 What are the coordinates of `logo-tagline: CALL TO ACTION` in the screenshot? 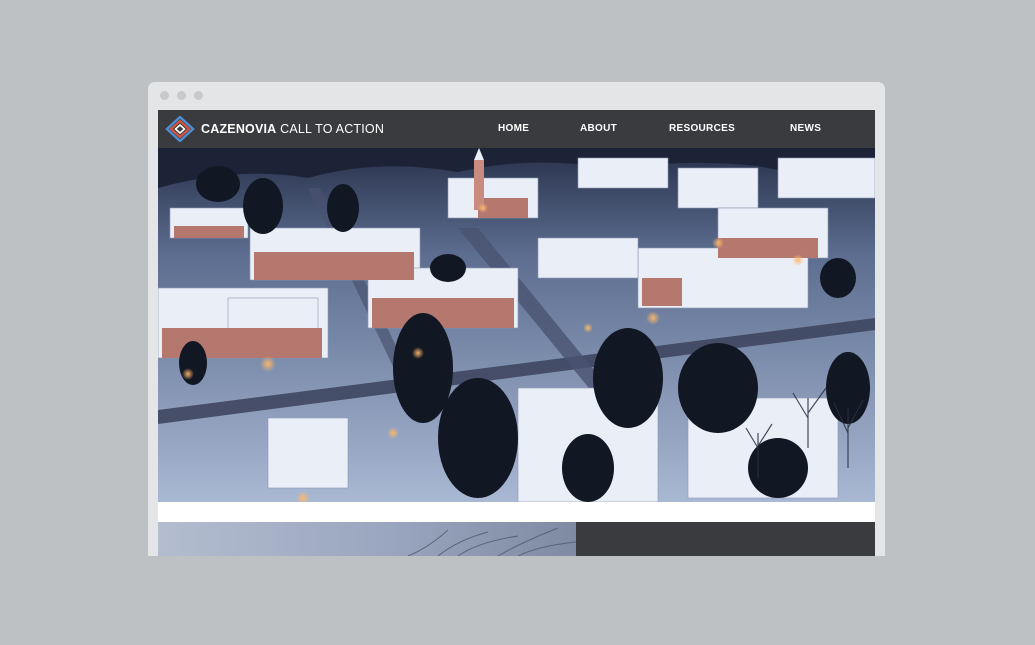 It's located at (330, 129).